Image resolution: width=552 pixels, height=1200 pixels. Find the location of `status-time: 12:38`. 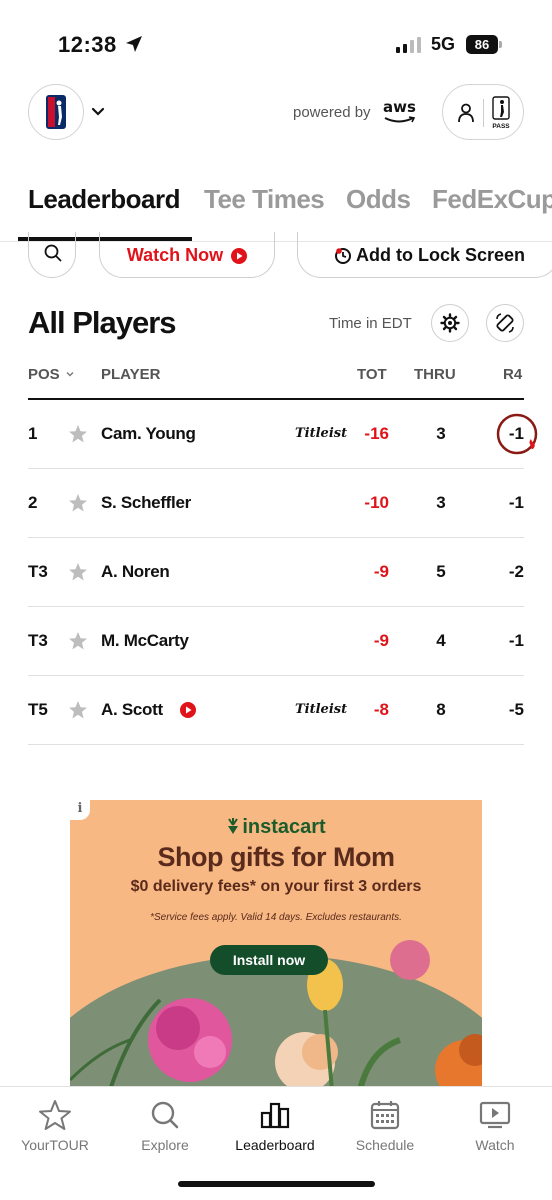

status-time: 12:38 is located at coordinates (87, 44).